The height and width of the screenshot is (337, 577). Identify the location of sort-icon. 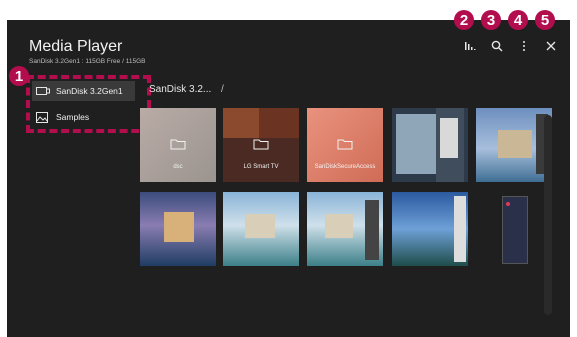
(470, 46).